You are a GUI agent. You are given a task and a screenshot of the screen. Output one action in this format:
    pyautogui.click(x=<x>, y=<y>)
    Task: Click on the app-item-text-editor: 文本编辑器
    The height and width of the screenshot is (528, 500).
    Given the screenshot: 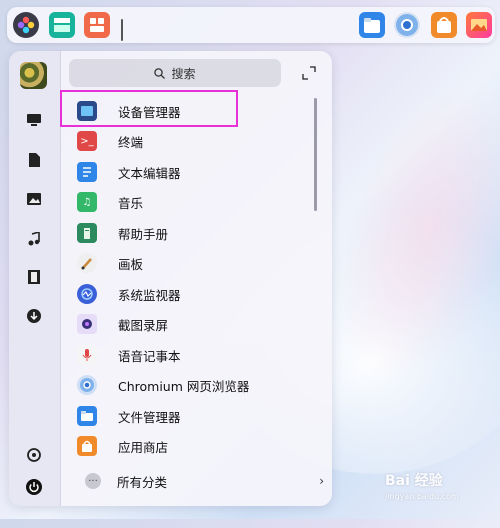 What is the action you would take?
    pyautogui.click(x=194, y=172)
    